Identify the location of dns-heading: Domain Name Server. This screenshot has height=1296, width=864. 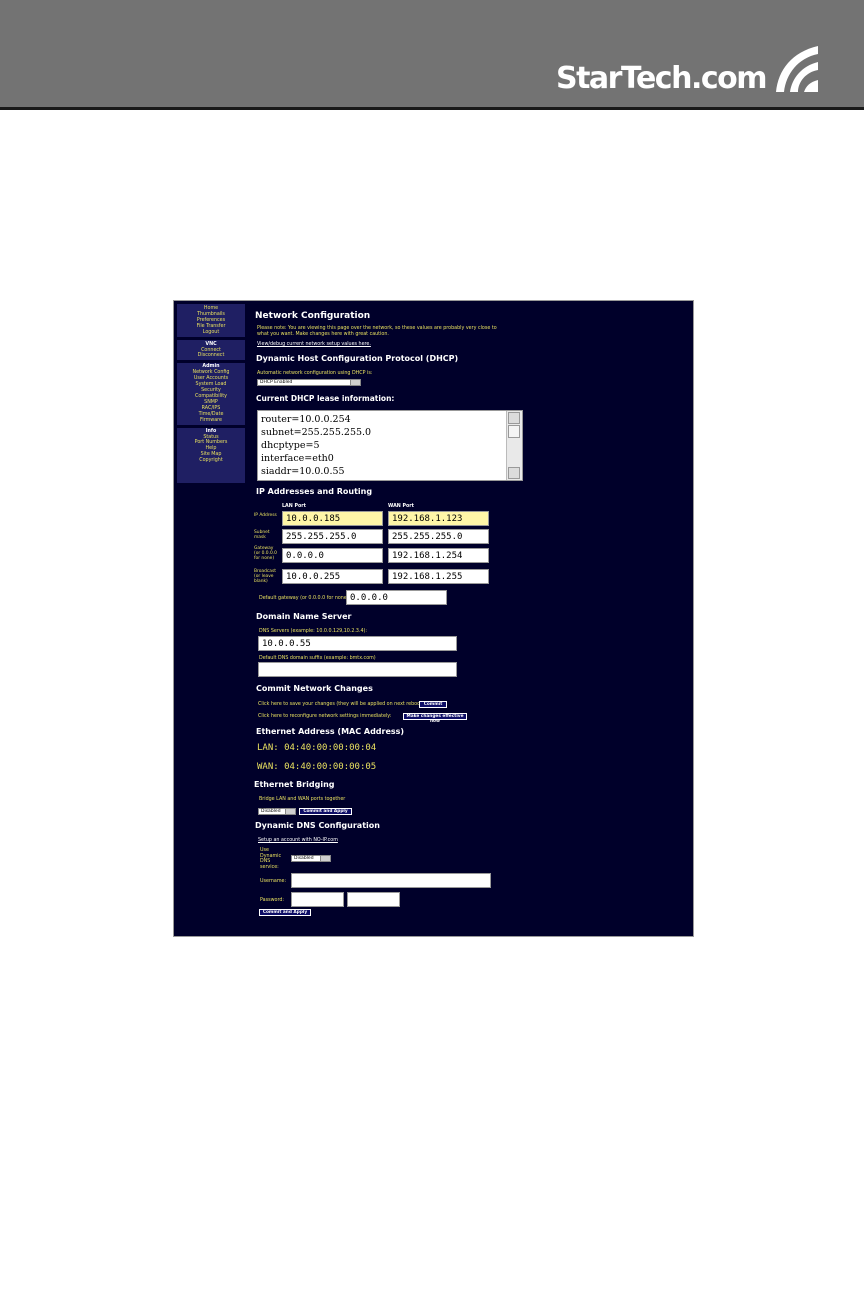
(304, 616).